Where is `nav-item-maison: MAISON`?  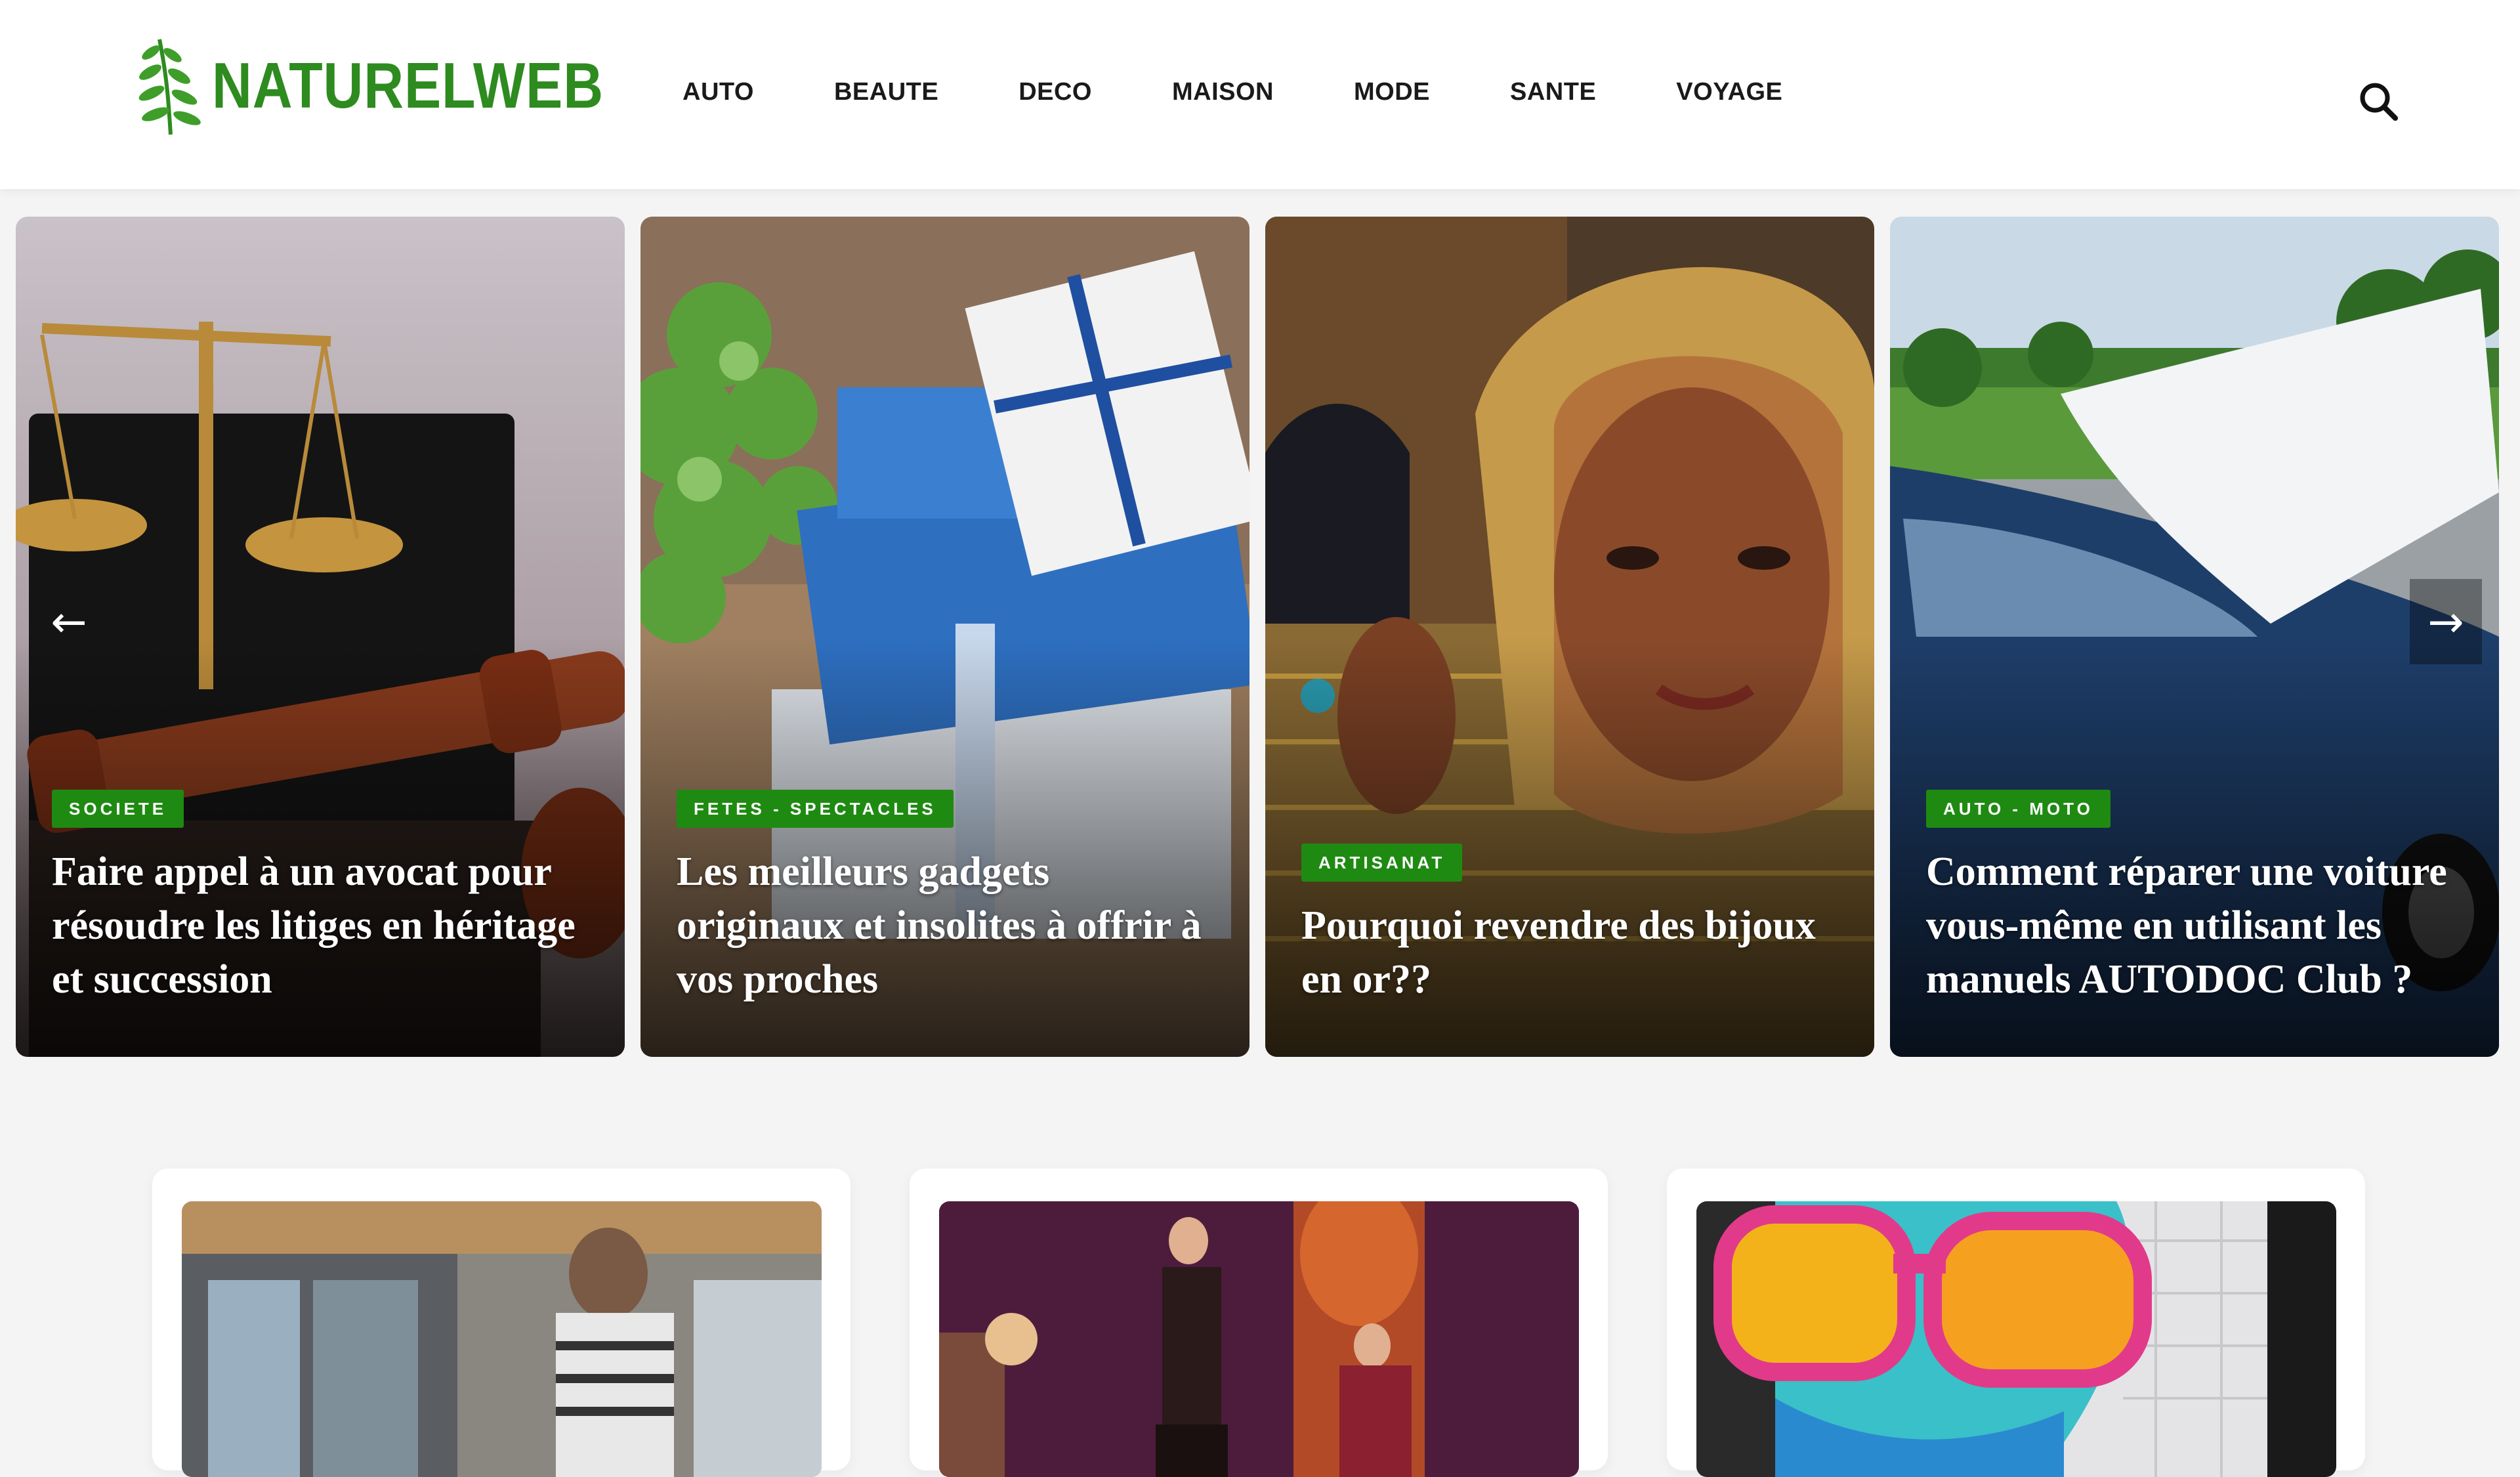
nav-item-maison: MAISON is located at coordinates (1223, 92).